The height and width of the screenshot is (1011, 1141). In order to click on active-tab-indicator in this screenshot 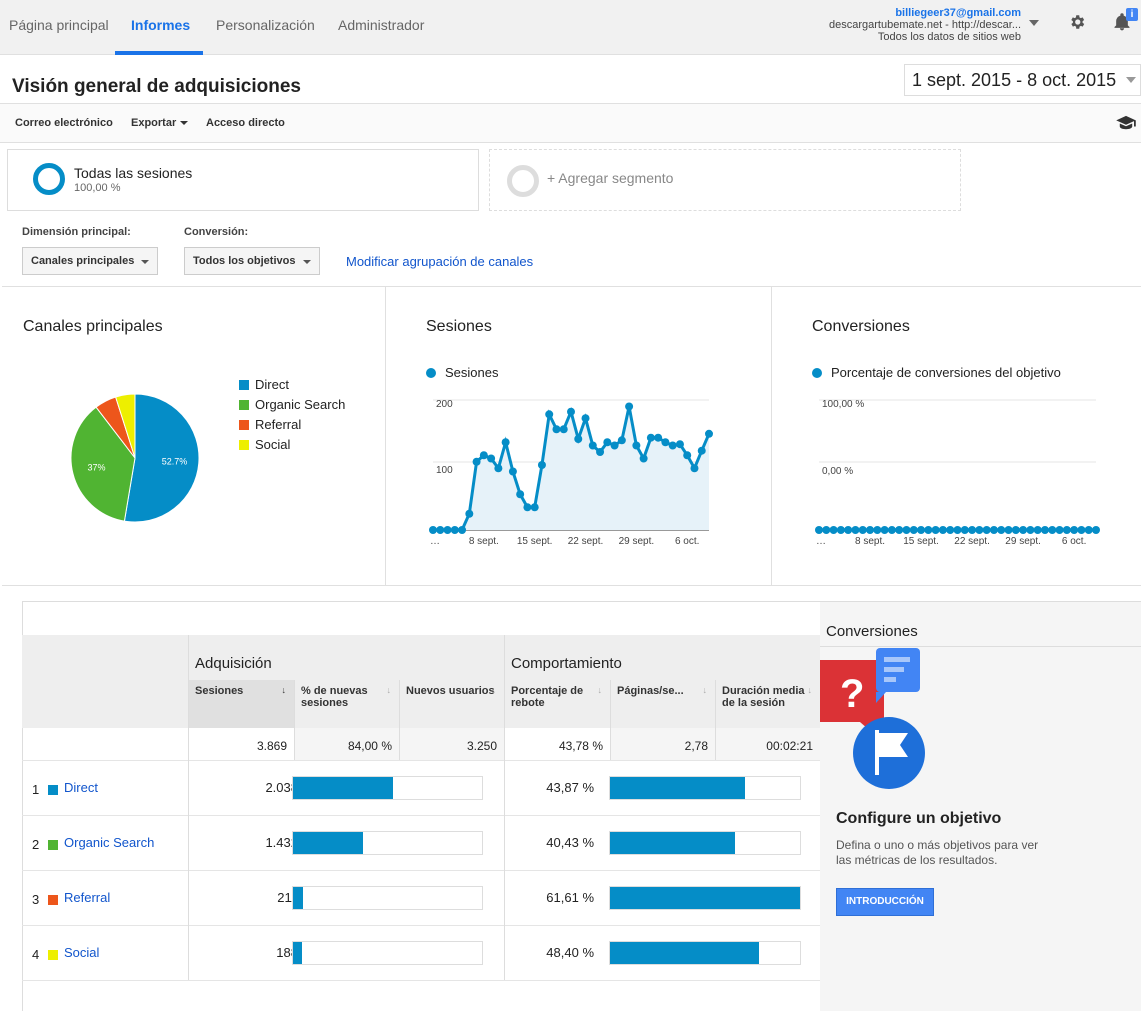, I will do `click(159, 53)`.